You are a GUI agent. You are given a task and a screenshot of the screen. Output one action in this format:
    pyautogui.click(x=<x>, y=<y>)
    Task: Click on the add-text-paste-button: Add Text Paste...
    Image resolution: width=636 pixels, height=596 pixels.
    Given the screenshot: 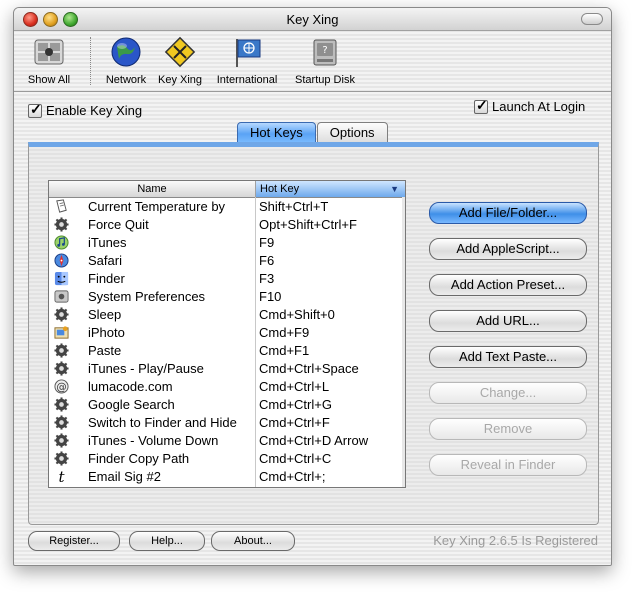 What is the action you would take?
    pyautogui.click(x=508, y=357)
    